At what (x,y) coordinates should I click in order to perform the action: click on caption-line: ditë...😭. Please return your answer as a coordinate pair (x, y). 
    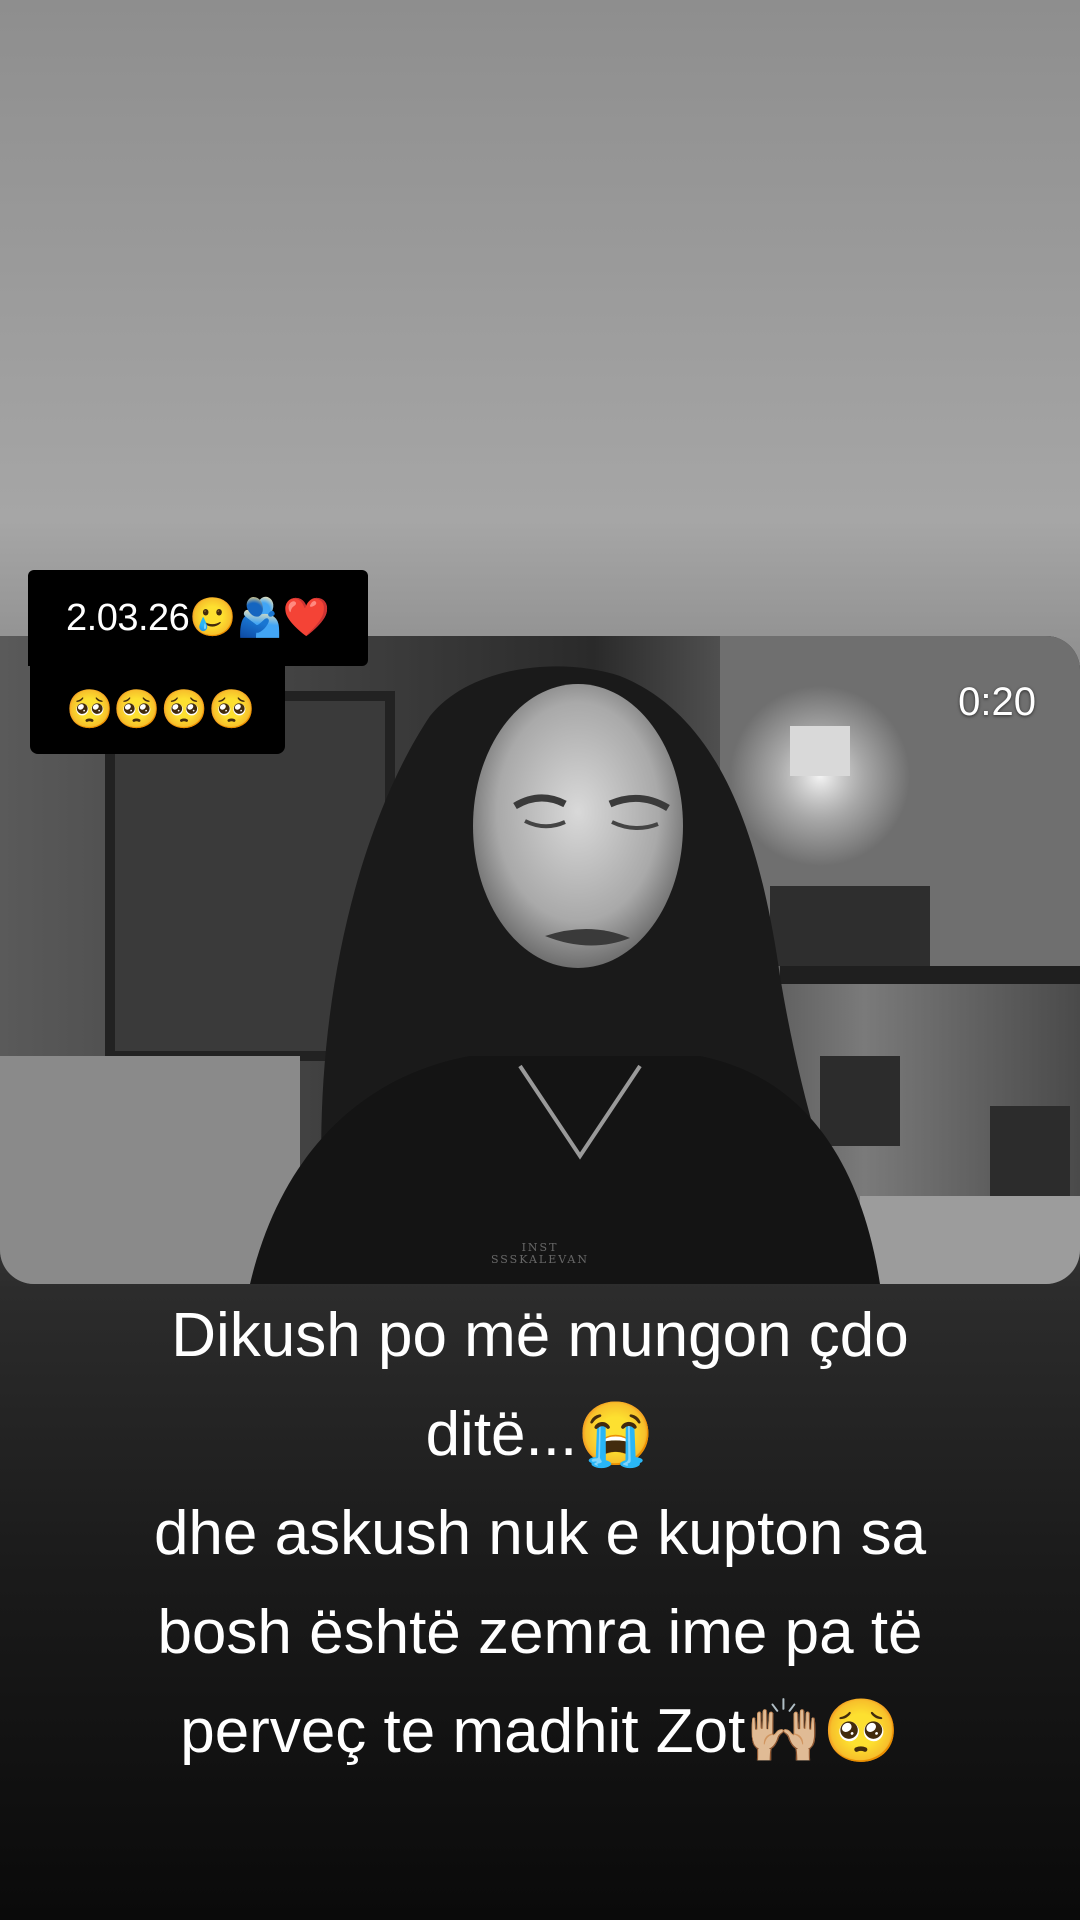
    Looking at the image, I should click on (540, 1434).